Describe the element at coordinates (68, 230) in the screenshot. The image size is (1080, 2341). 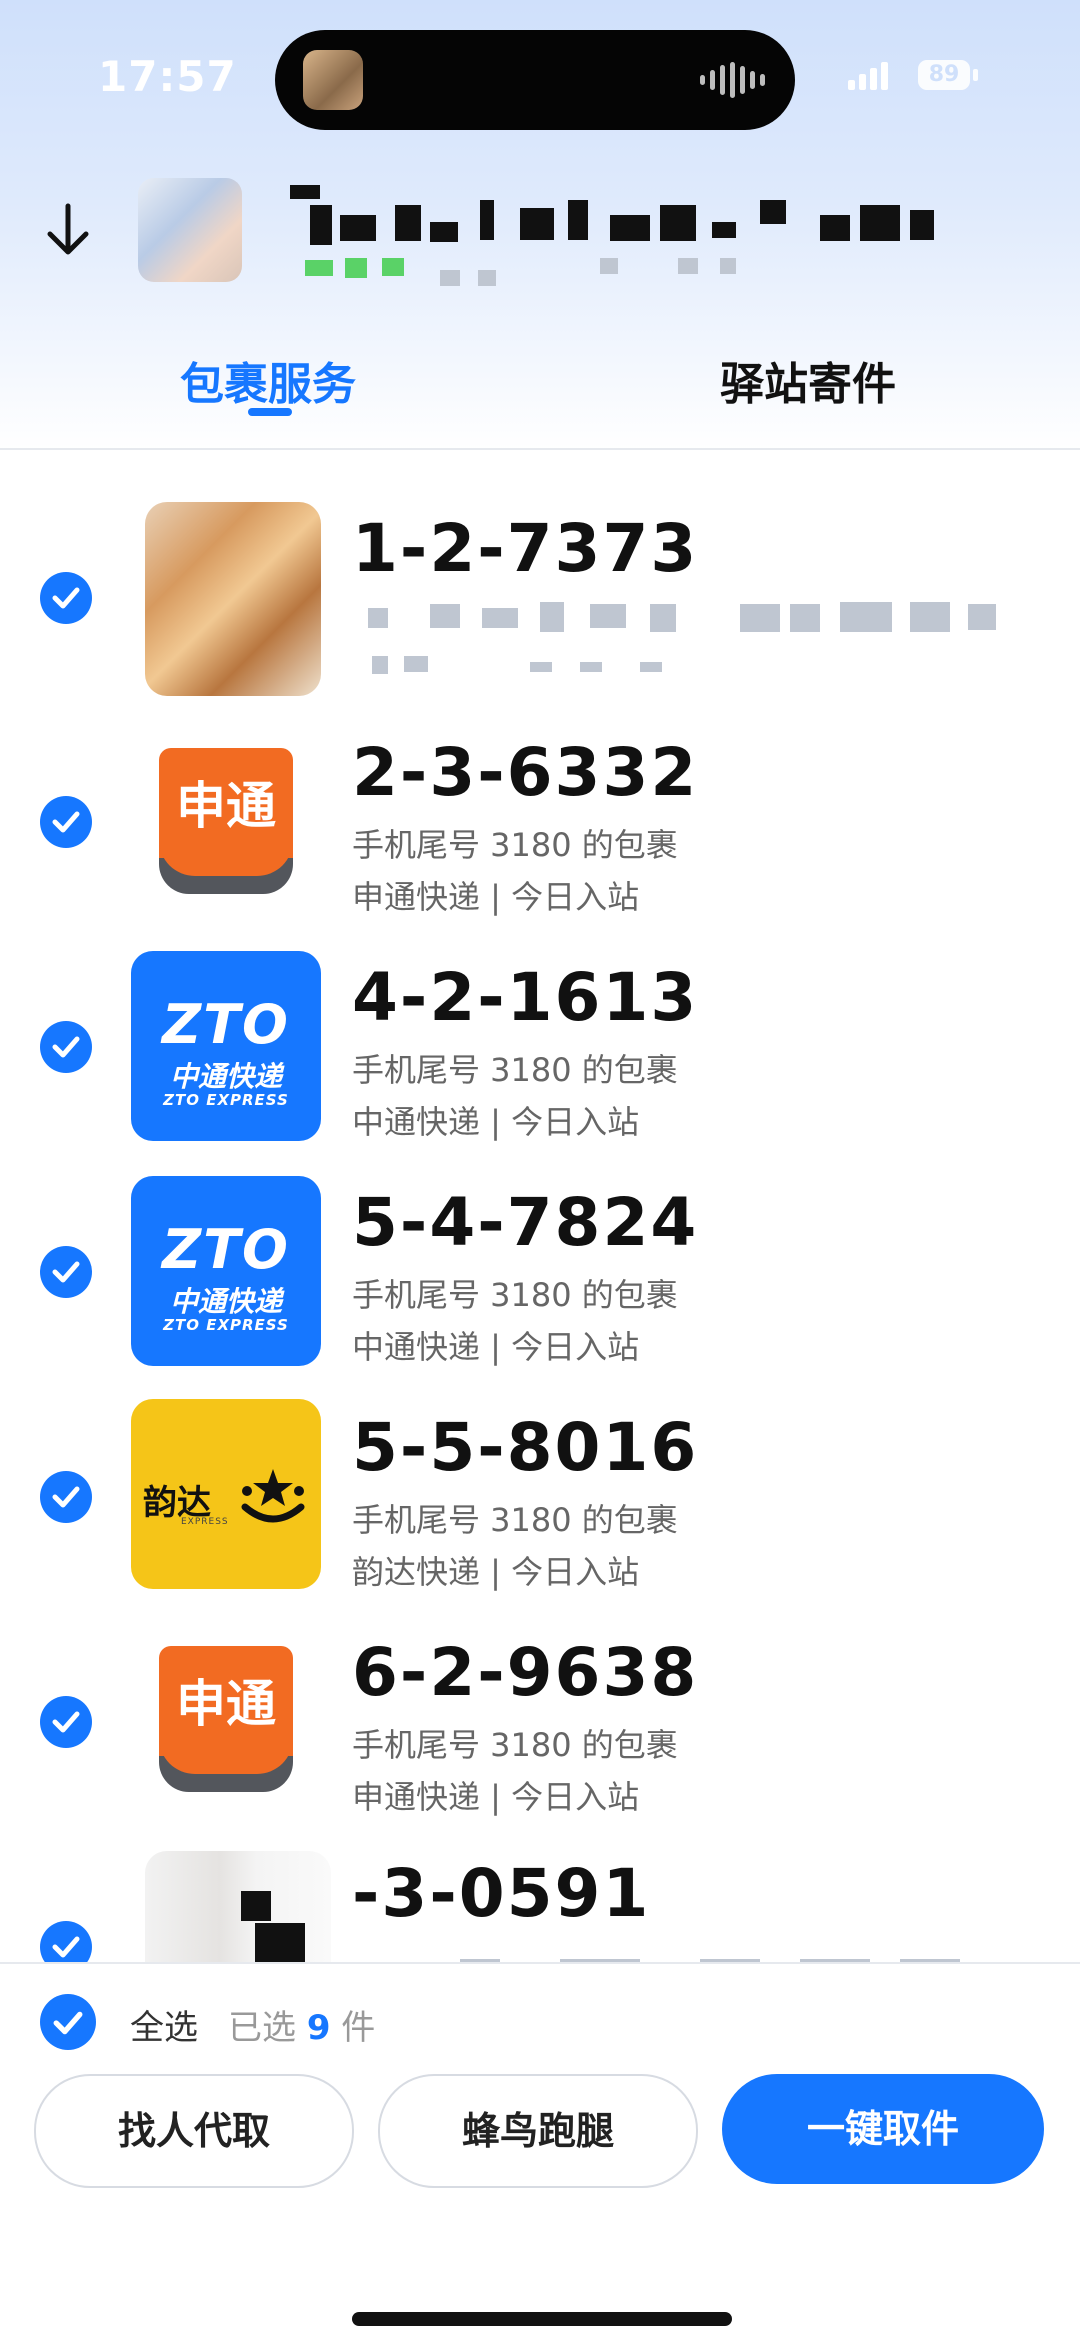
I see `arrow-down-icon` at that location.